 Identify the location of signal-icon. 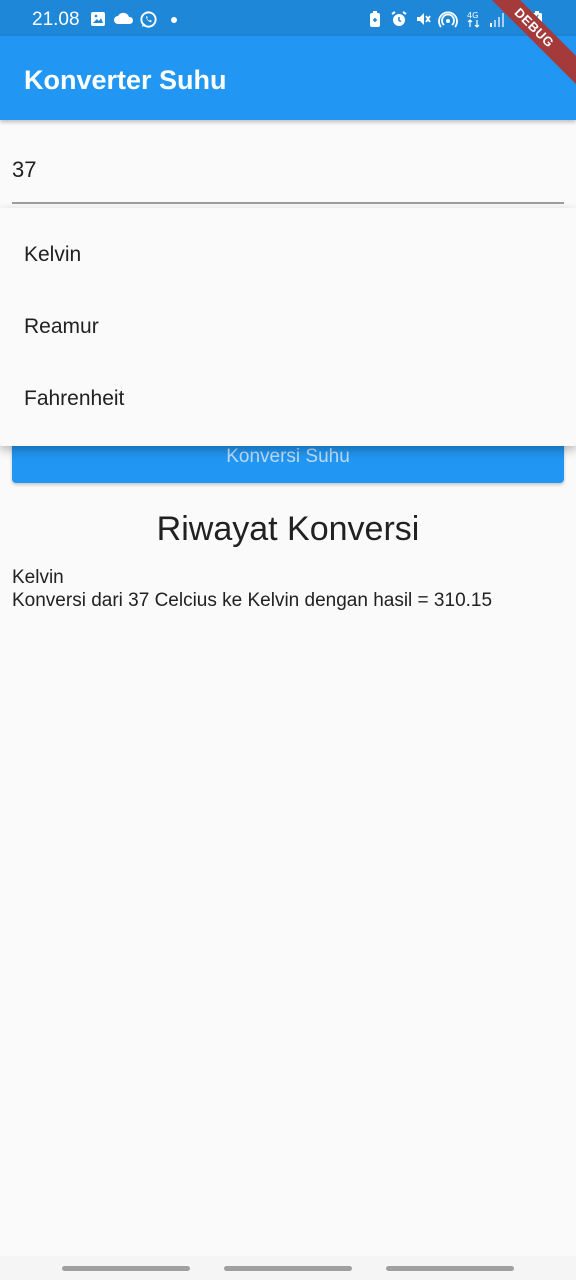
(497, 20).